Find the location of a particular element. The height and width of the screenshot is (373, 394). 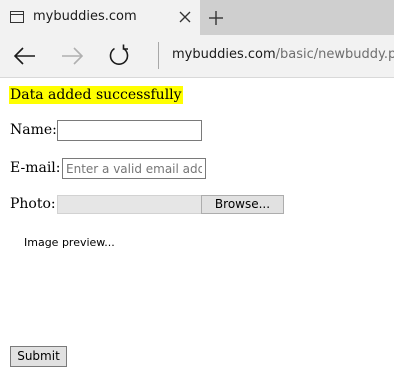

arrow-left-icon is located at coordinates (25, 56).